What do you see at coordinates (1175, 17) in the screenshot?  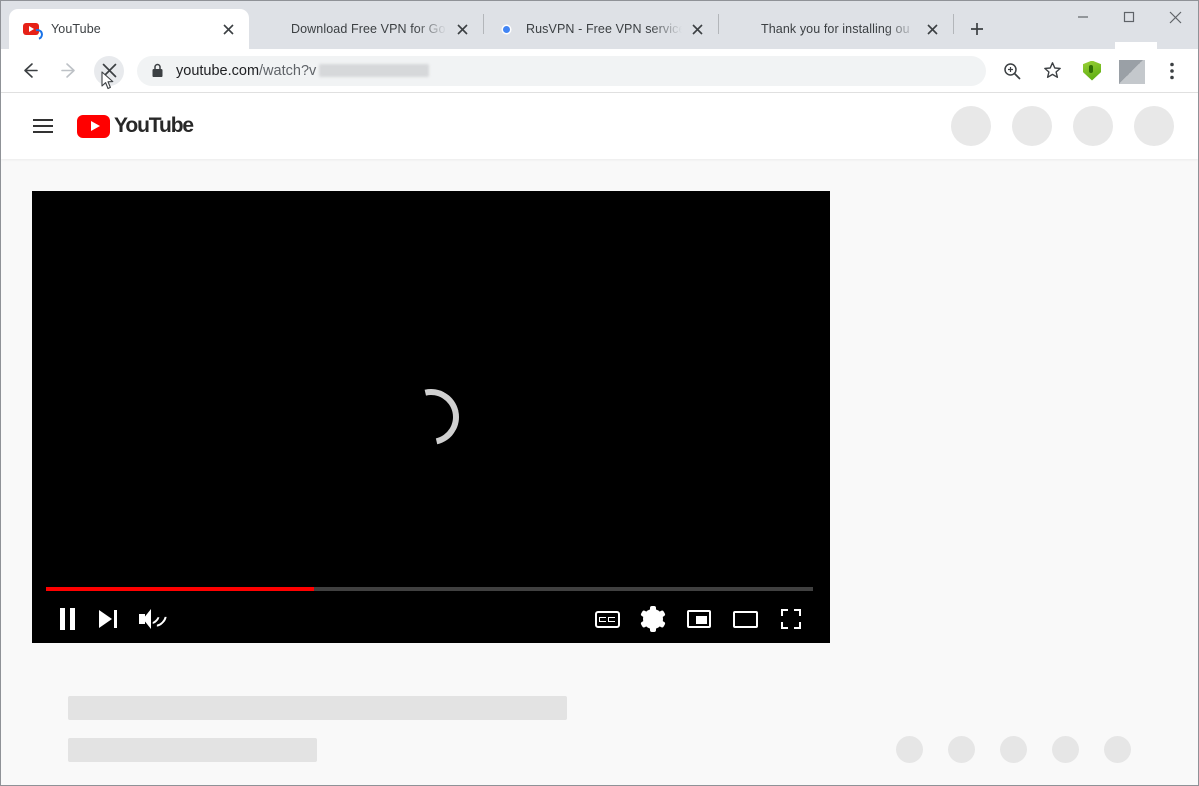 I see `close-button` at bounding box center [1175, 17].